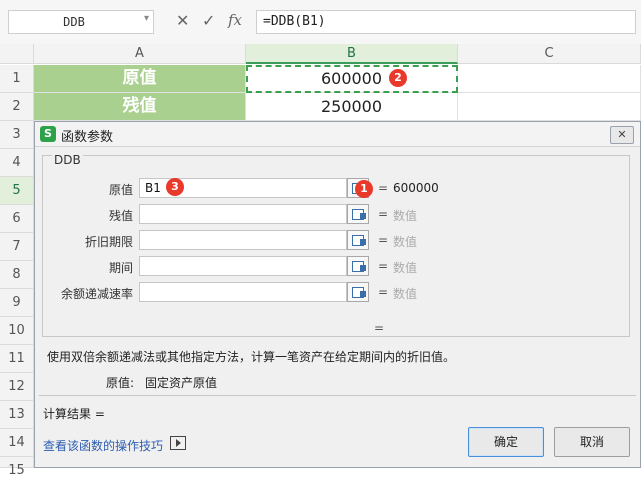 This screenshot has width=641, height=484. Describe the element at coordinates (379, 328) in the screenshot. I see `formula-result-equals: =` at that location.